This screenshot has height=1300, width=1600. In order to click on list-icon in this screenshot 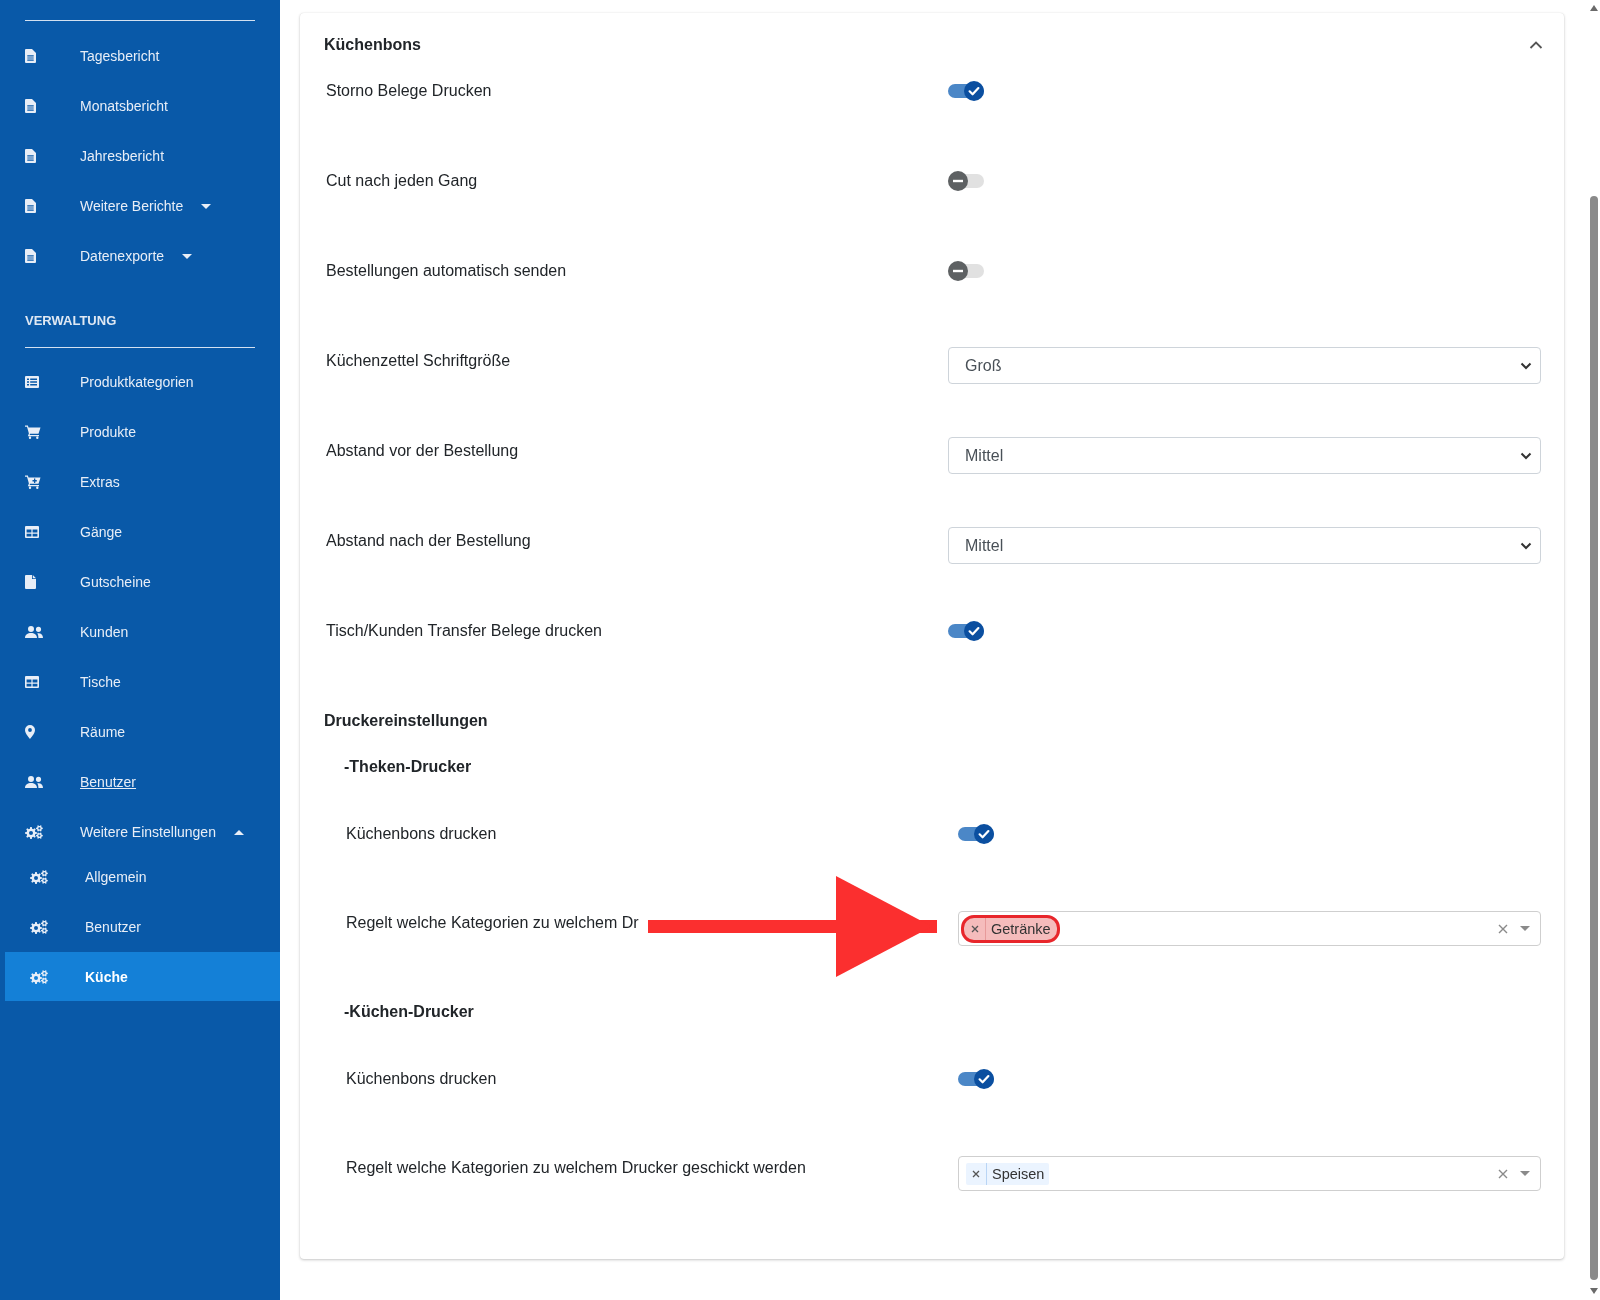, I will do `click(32, 382)`.